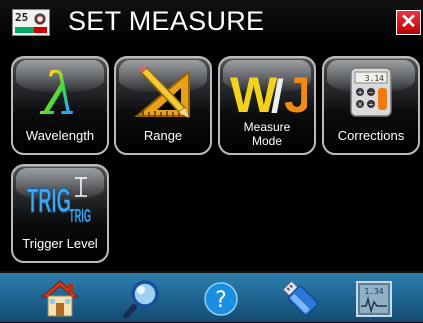 The height and width of the screenshot is (323, 423). Describe the element at coordinates (300, 298) in the screenshot. I see `usb-icon` at that location.